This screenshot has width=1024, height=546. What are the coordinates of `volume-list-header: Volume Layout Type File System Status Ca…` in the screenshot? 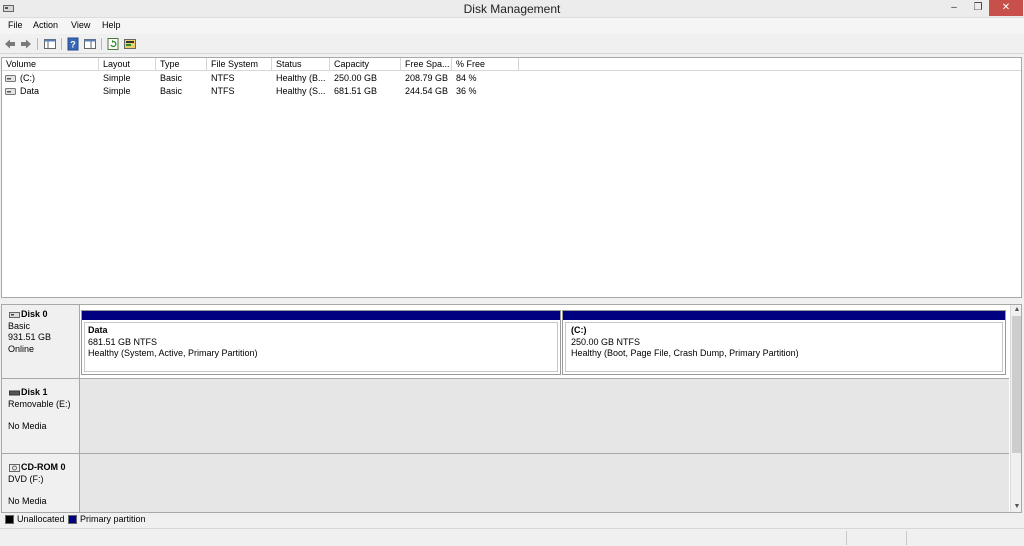 It's located at (511, 64).